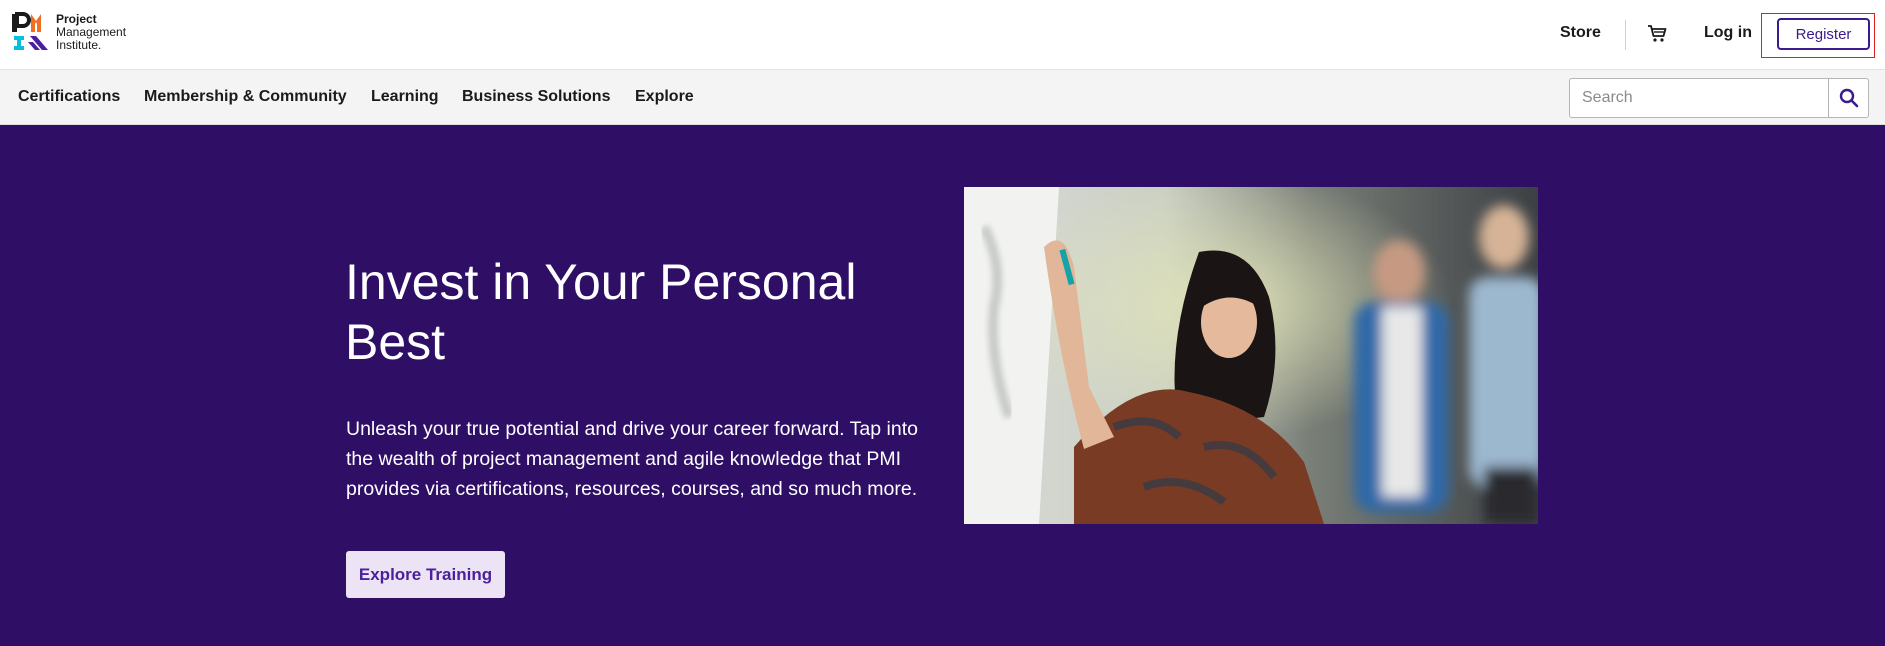  I want to click on register-button: Register, so click(1823, 34).